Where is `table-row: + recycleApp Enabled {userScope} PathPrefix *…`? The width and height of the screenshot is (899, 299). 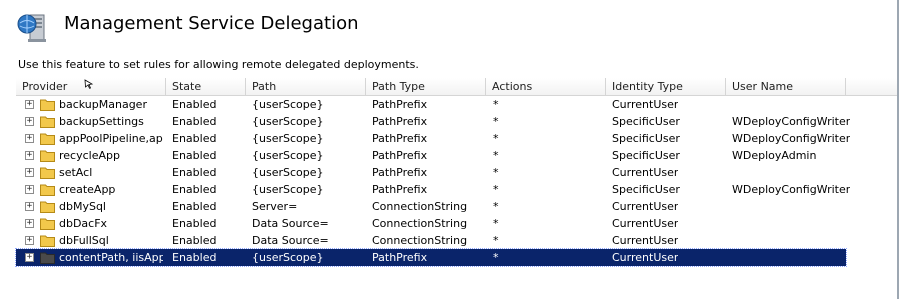 table-row: + recycleApp Enabled {userScope} PathPrefix *… is located at coordinates (431, 155).